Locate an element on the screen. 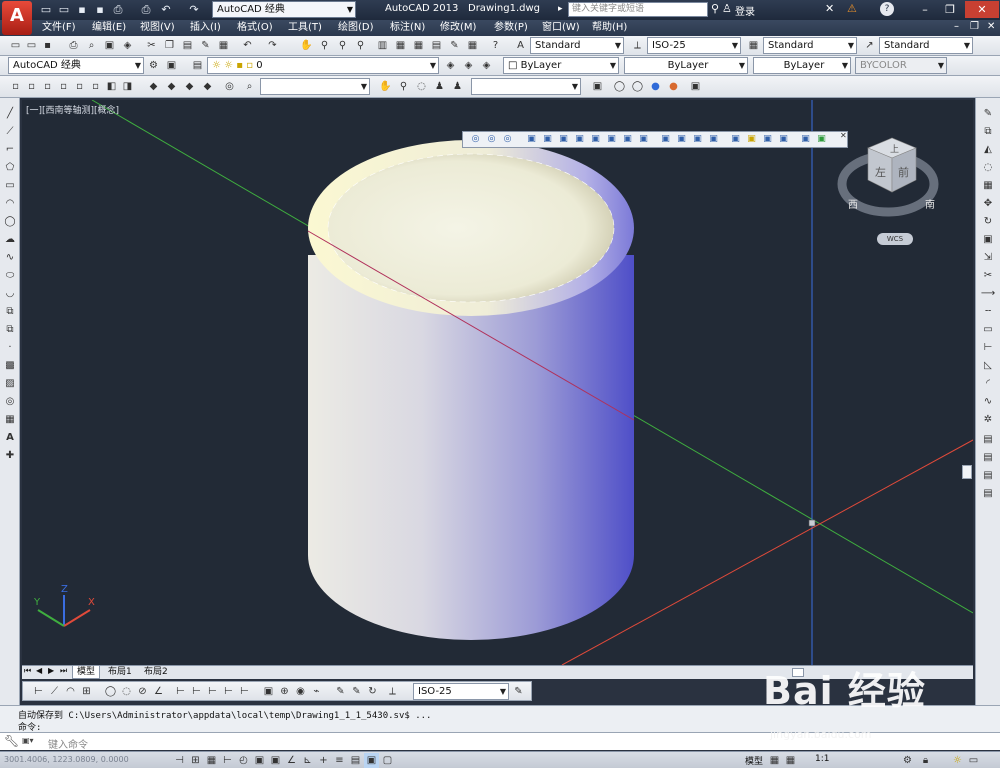  dim-style-select-bottom: ISO-25 ▼ is located at coordinates (461, 691).